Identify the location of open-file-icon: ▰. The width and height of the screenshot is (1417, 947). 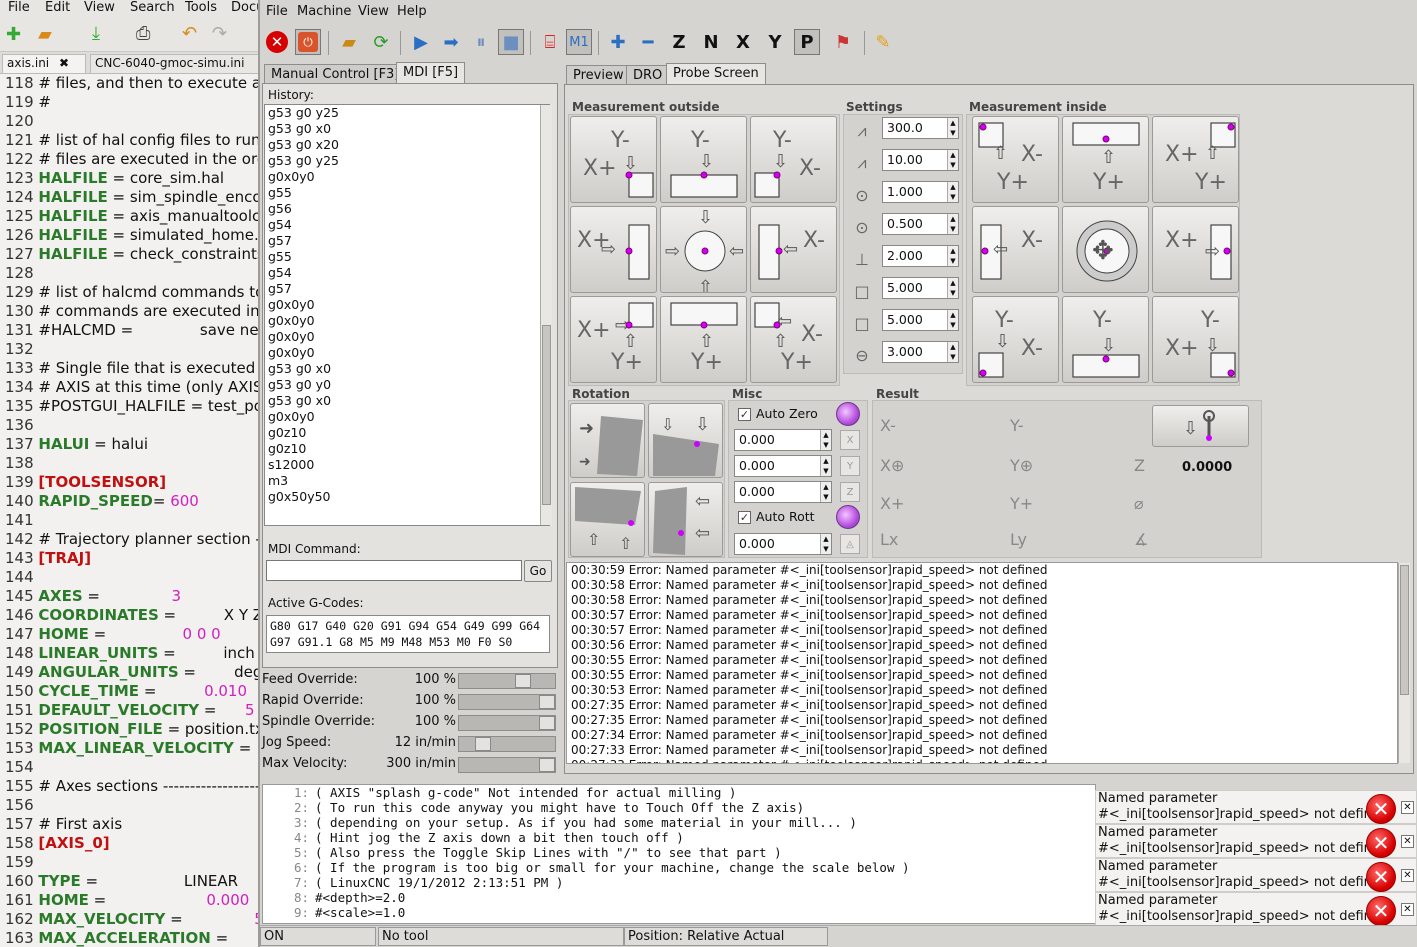
(45, 34).